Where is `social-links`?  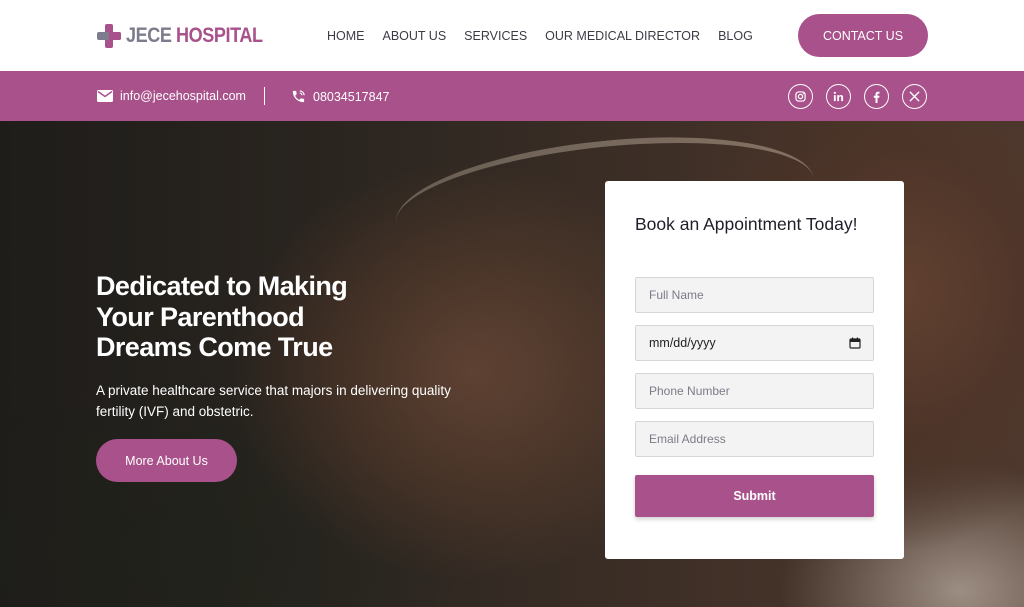
social-links is located at coordinates (864, 96).